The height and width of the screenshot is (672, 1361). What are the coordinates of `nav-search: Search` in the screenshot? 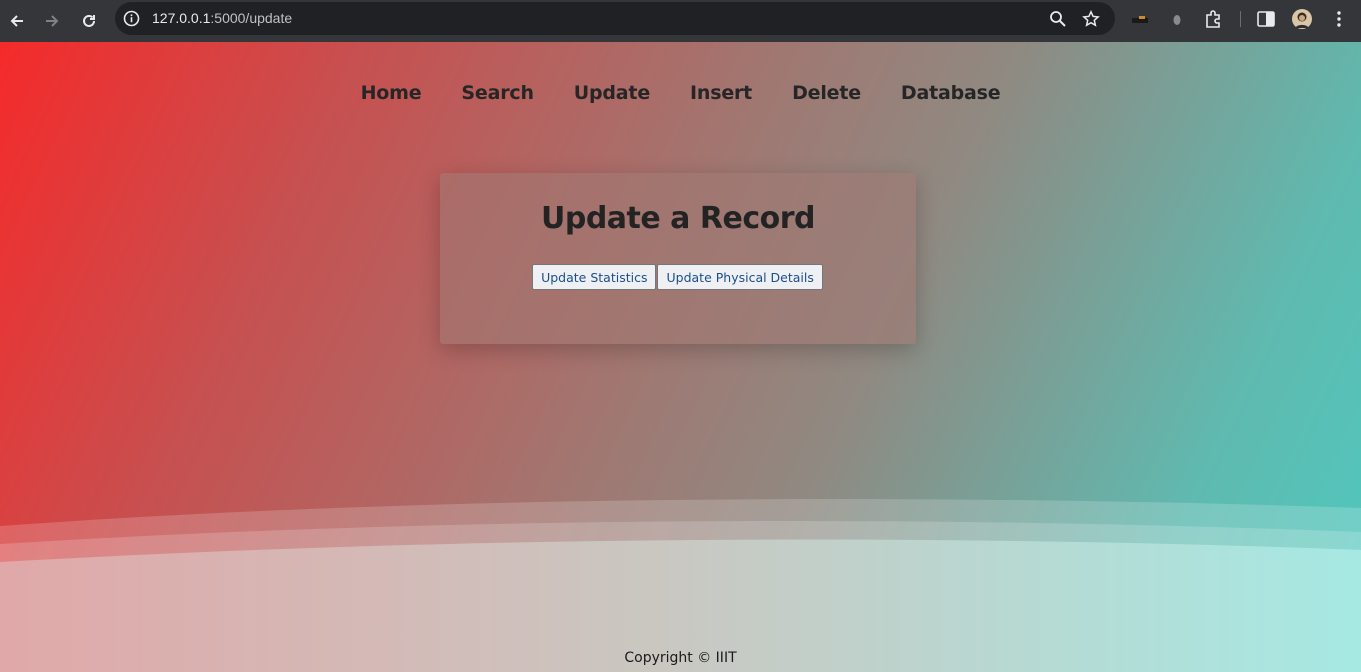 It's located at (497, 93).